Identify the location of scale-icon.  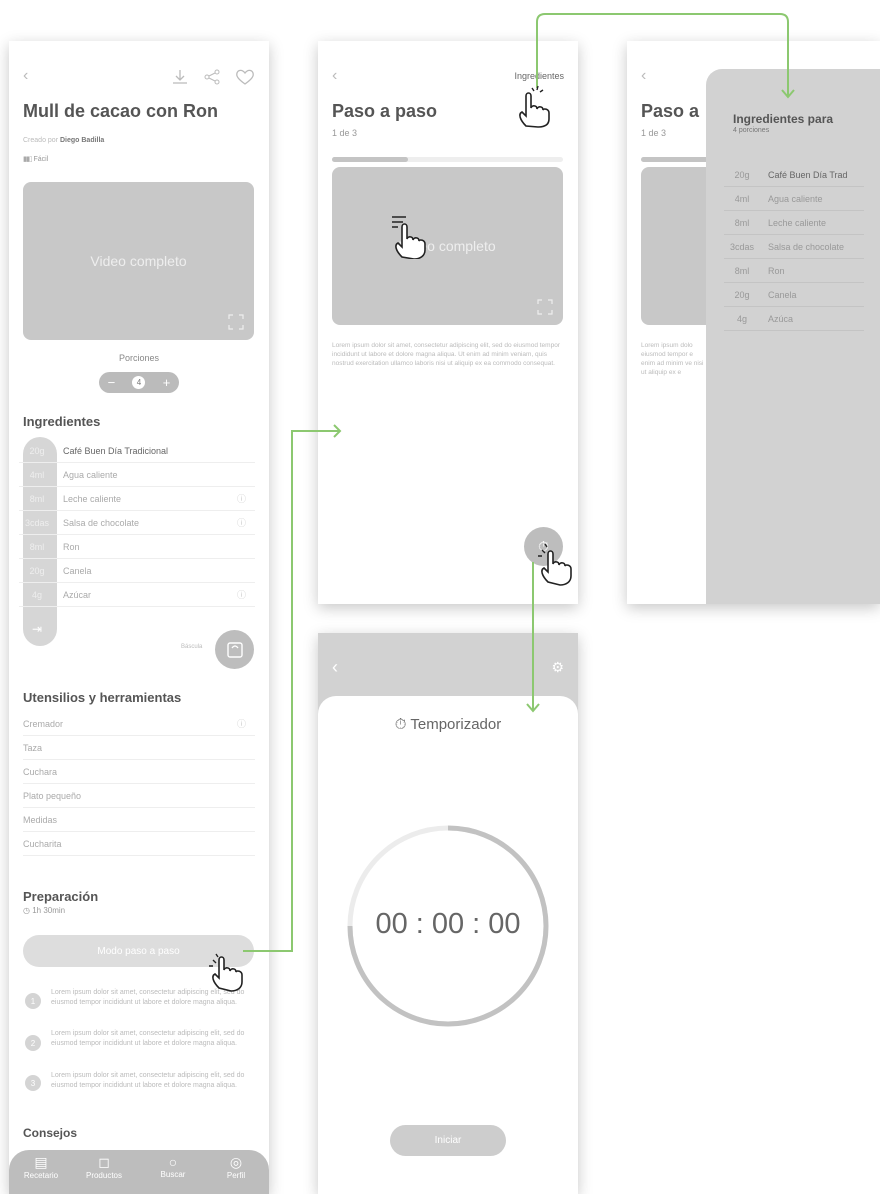
(234, 649).